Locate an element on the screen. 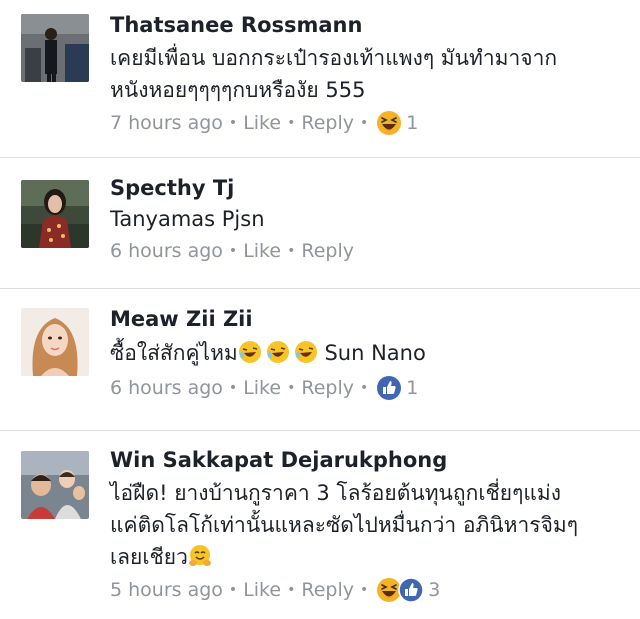 Image resolution: width=640 pixels, height=619 pixels. comment-text: Tanyamas Pjsn is located at coordinates (369, 219).